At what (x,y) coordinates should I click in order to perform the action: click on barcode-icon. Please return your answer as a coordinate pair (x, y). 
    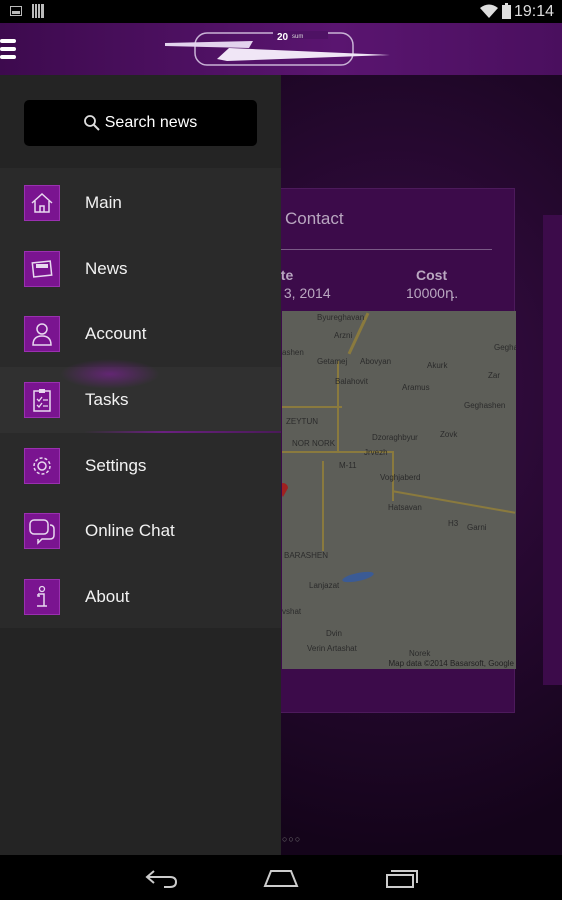
    Looking at the image, I should click on (38, 11).